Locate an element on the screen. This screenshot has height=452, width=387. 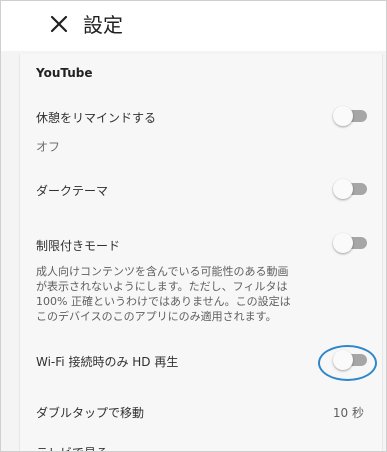
remind-break-value: オフ is located at coordinates (48, 147).